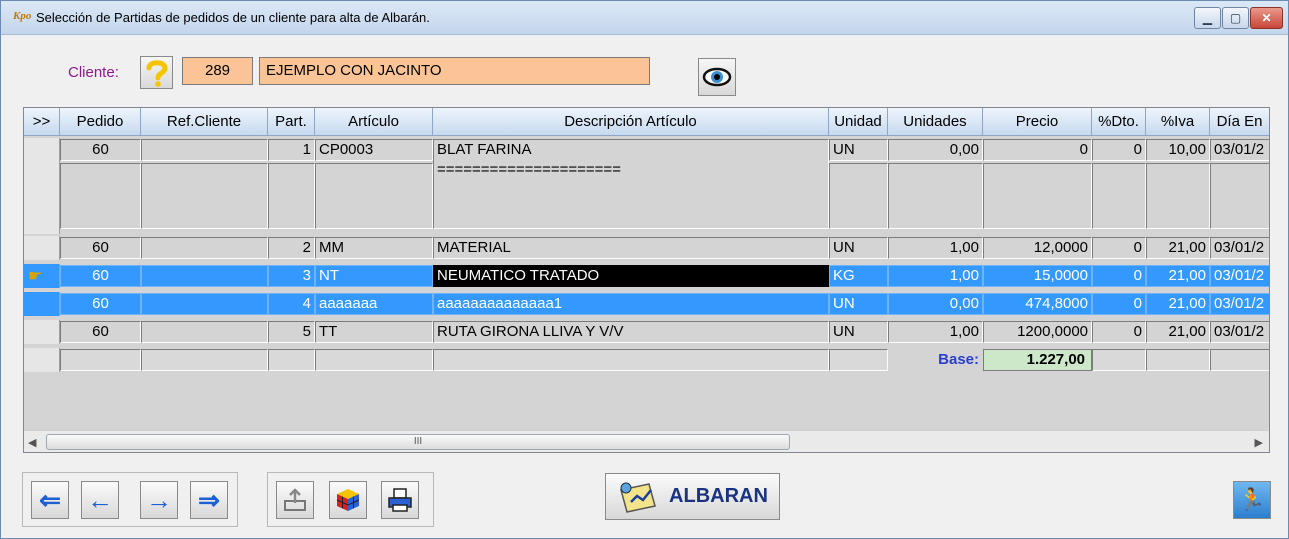  What do you see at coordinates (204, 122) in the screenshot?
I see `column-header-ref: Ref.Cliente` at bounding box center [204, 122].